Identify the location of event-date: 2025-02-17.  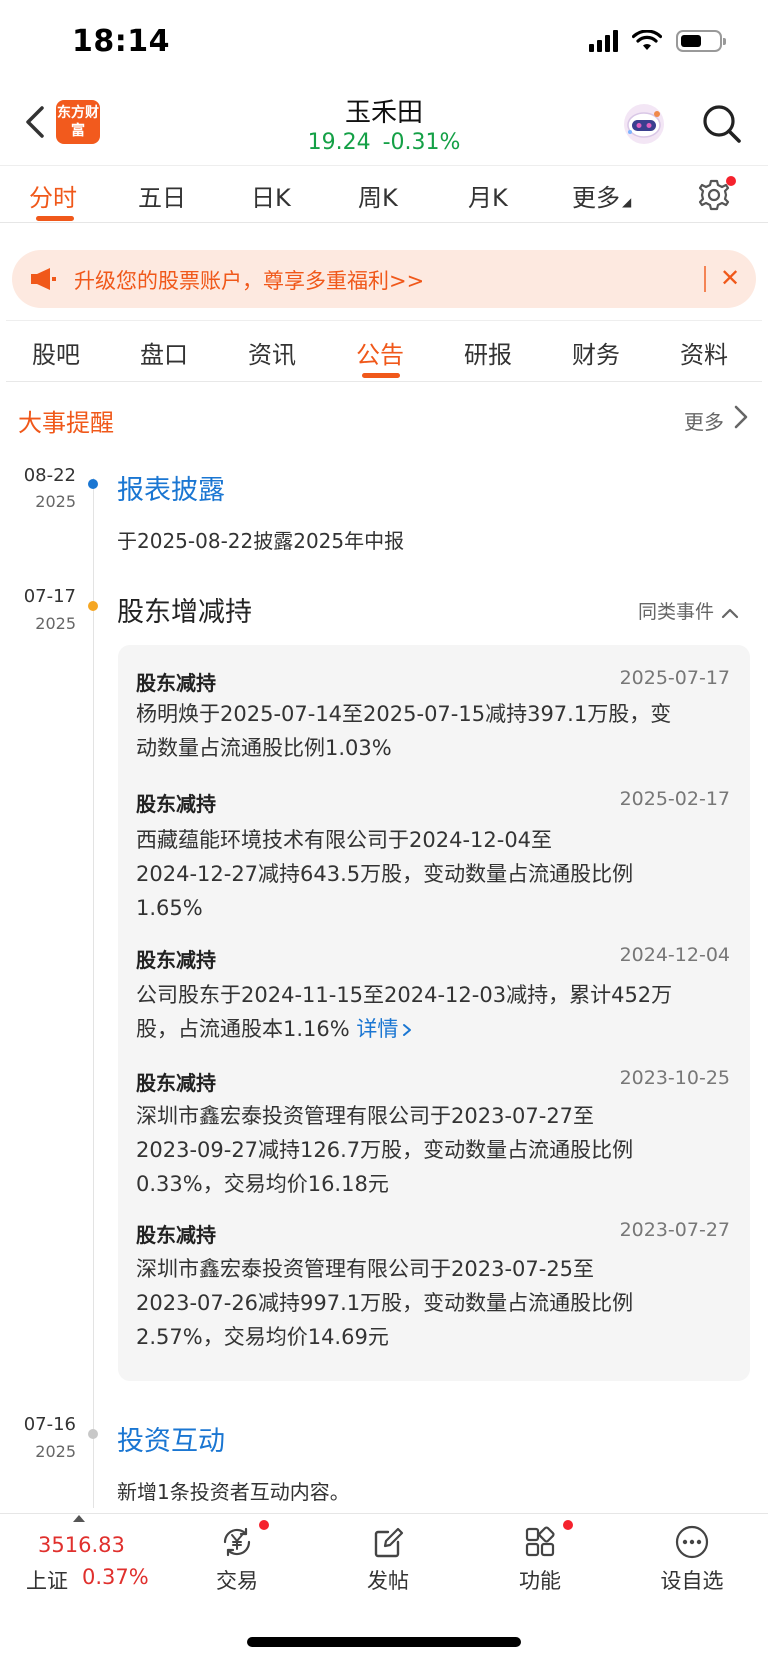
(674, 799).